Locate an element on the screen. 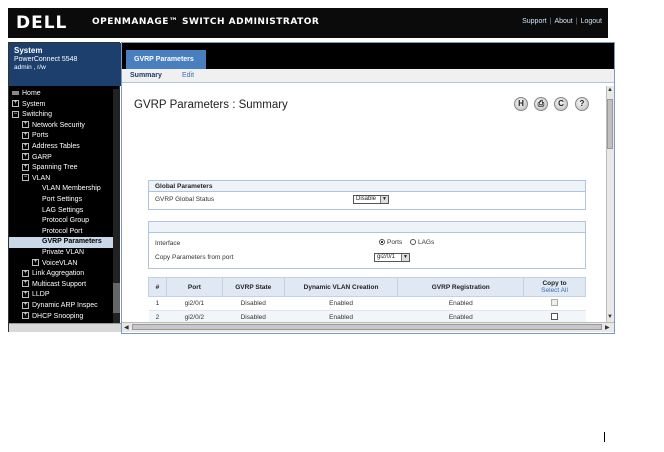  logout-link: Logout is located at coordinates (591, 21).